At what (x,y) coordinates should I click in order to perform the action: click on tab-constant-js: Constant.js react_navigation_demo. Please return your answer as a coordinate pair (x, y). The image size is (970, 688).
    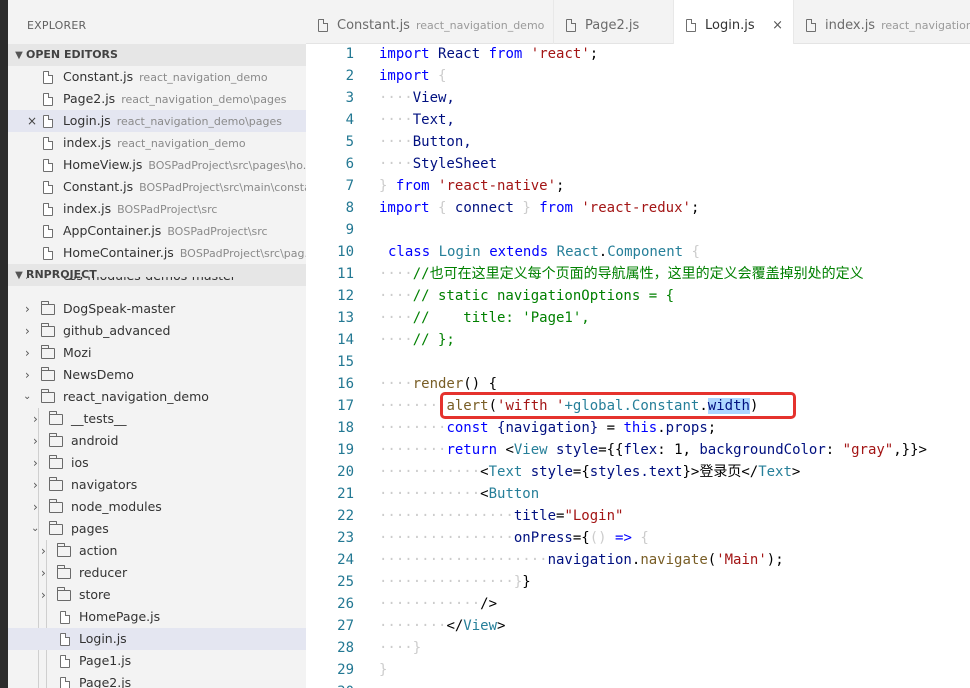
    Looking at the image, I should click on (430, 22).